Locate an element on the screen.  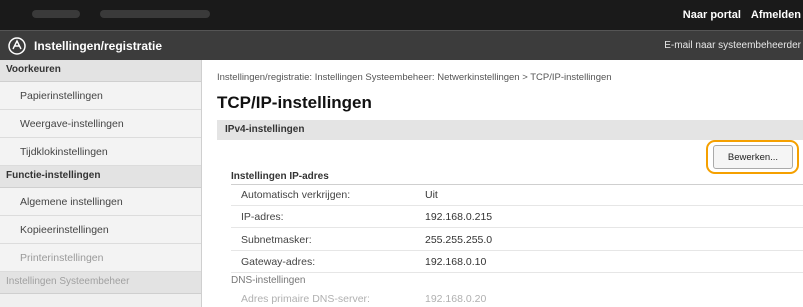
sidebar-item-paper: Papierinstellingen is located at coordinates (100, 96).